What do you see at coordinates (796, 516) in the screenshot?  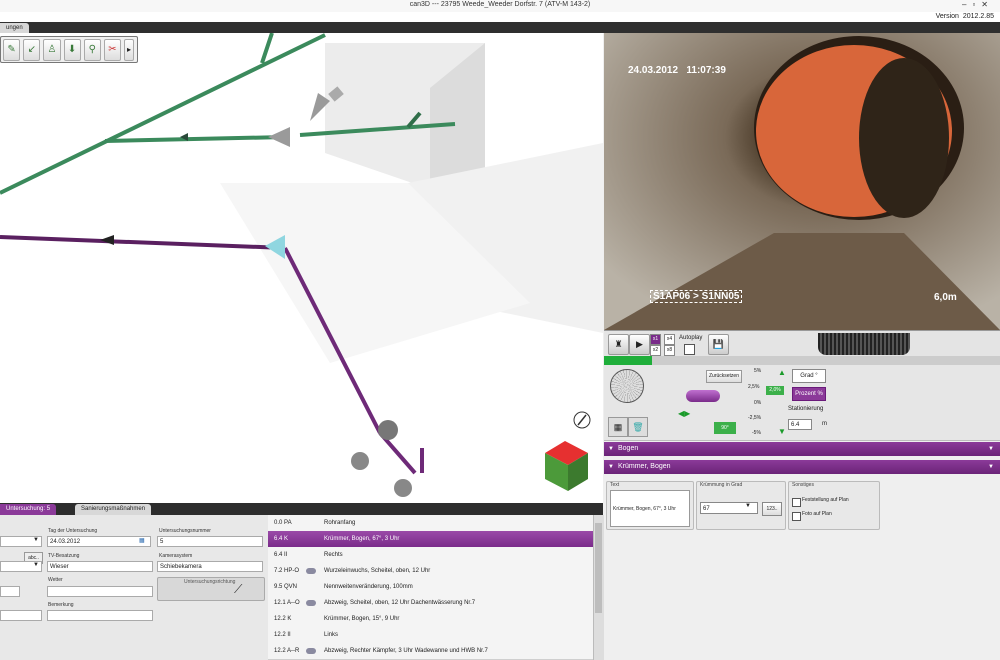 I see `checkbox-foto` at bounding box center [796, 516].